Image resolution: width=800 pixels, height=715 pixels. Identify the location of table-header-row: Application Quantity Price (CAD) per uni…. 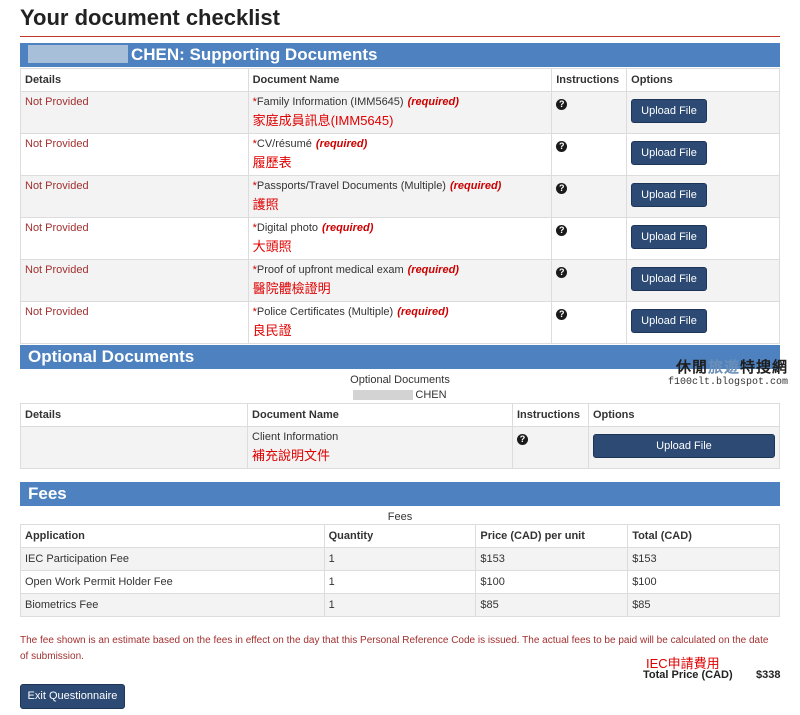
(400, 536).